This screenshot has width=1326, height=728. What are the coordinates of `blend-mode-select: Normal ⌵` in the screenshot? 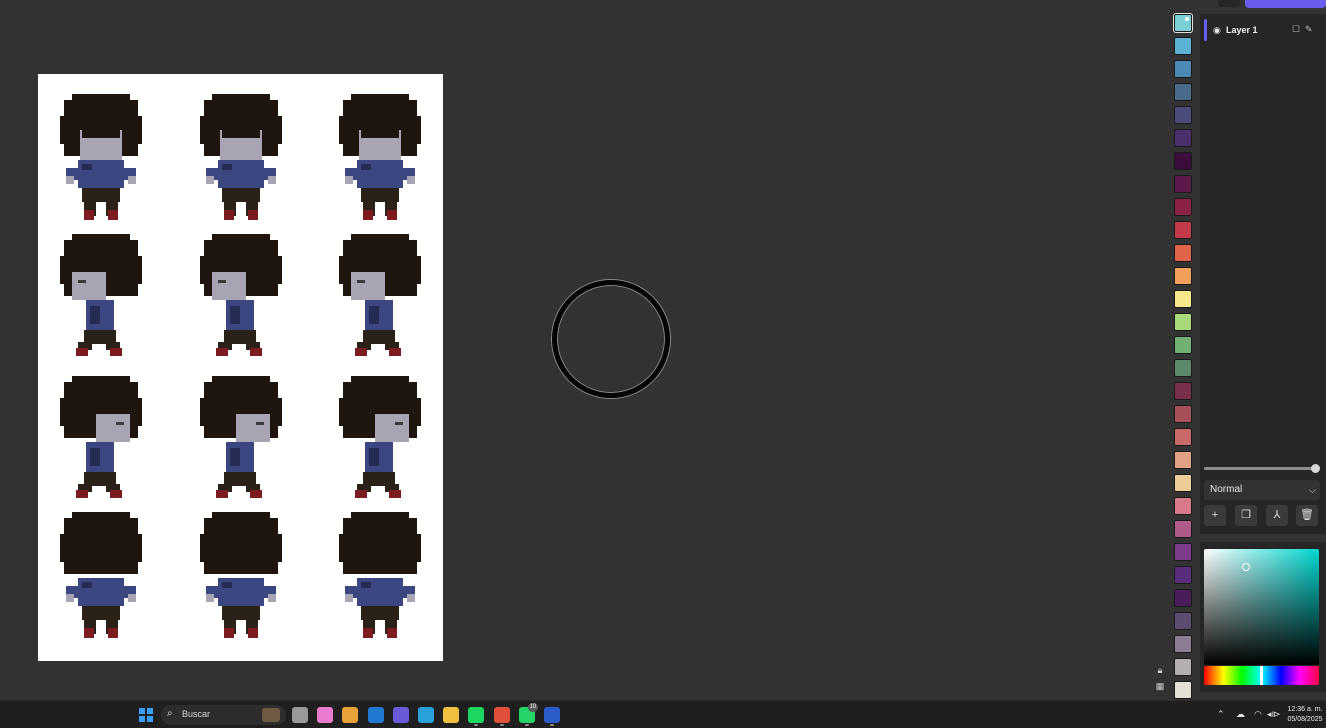 It's located at (1262, 490).